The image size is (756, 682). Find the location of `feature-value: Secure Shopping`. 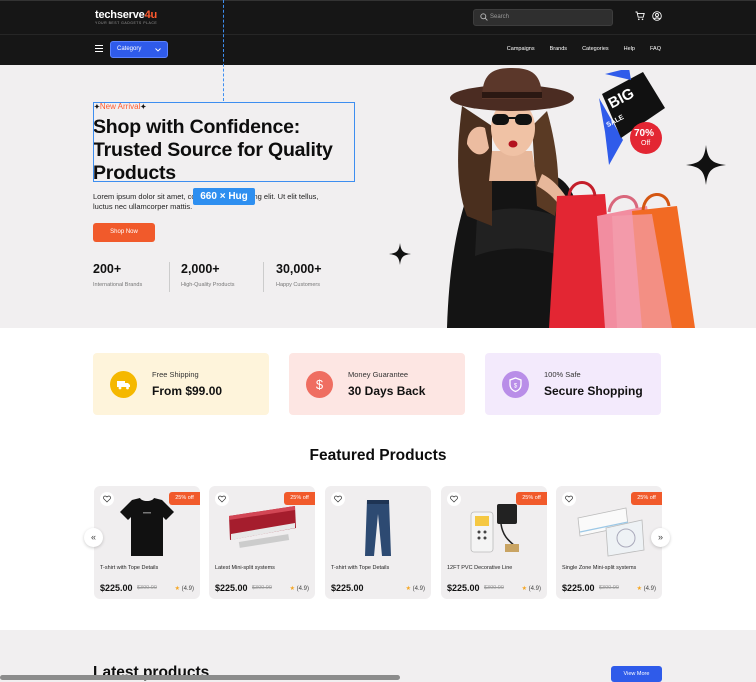

feature-value: Secure Shopping is located at coordinates (593, 391).